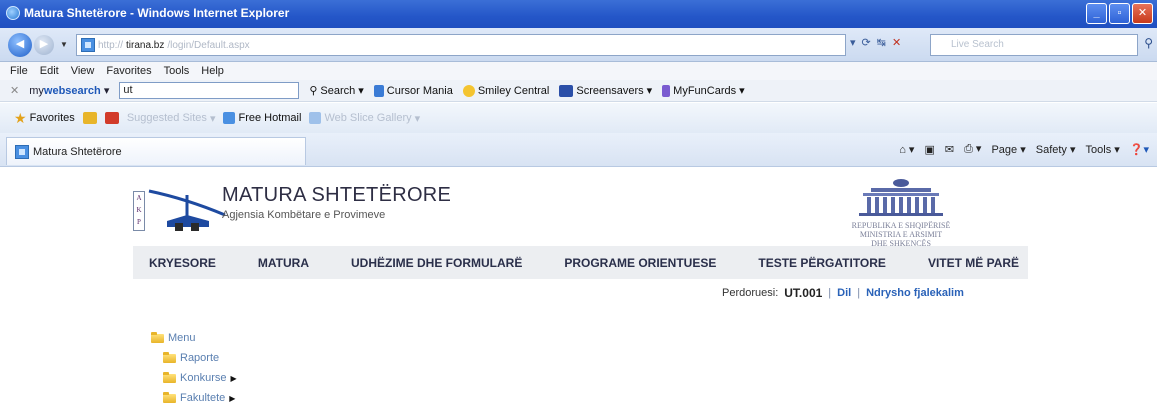 The height and width of the screenshot is (410, 1157). What do you see at coordinates (209, 90) in the screenshot?
I see `toolbar-search-input: ut` at bounding box center [209, 90].